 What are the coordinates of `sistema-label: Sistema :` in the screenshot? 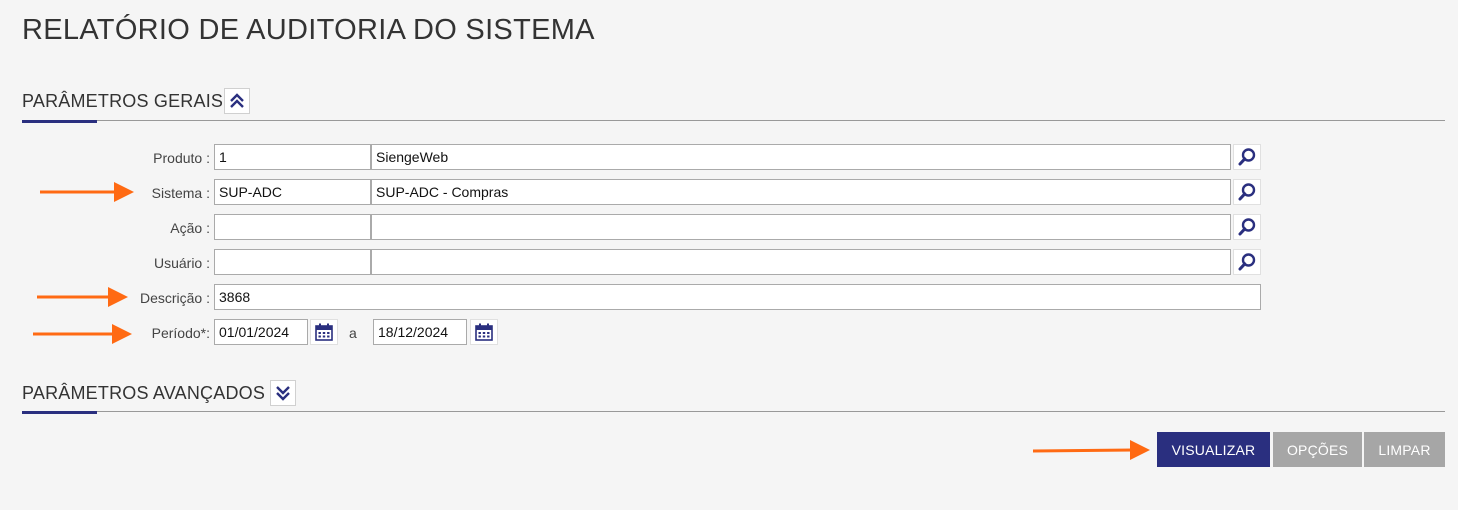 It's located at (180, 193).